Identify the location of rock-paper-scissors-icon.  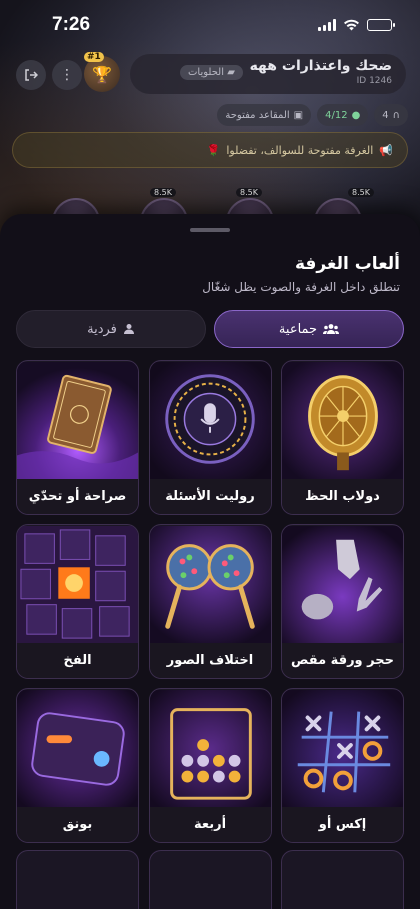
(342, 585).